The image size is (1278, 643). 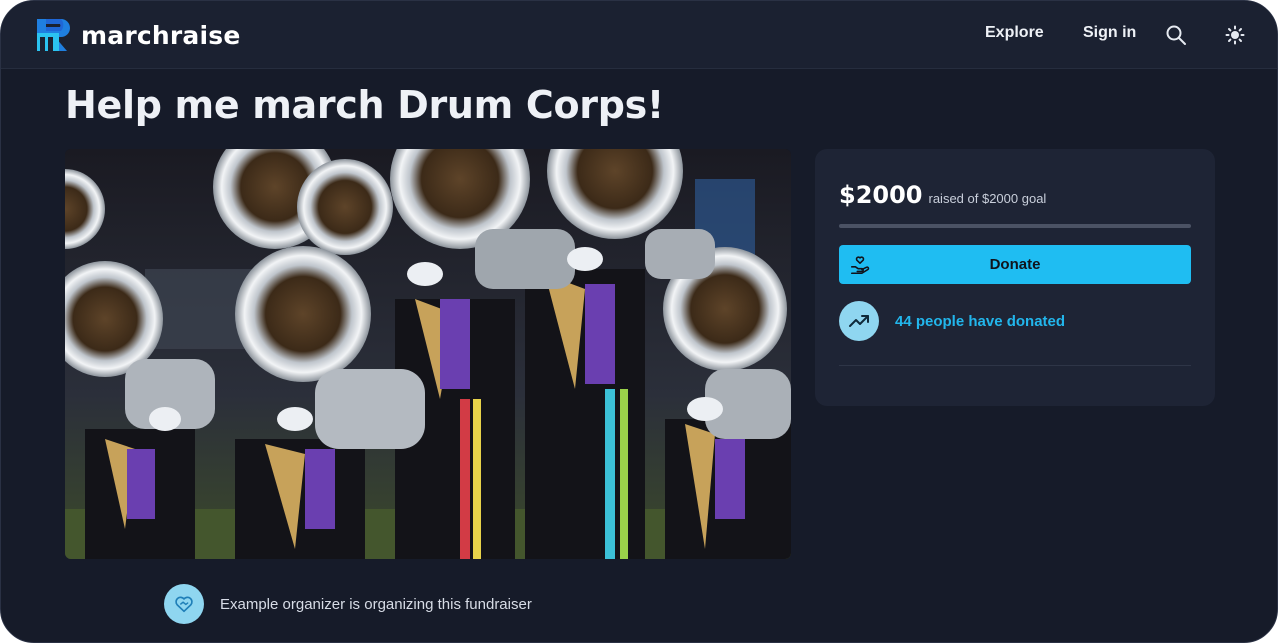 I want to click on nav-explore-link: Explore, so click(x=1014, y=33).